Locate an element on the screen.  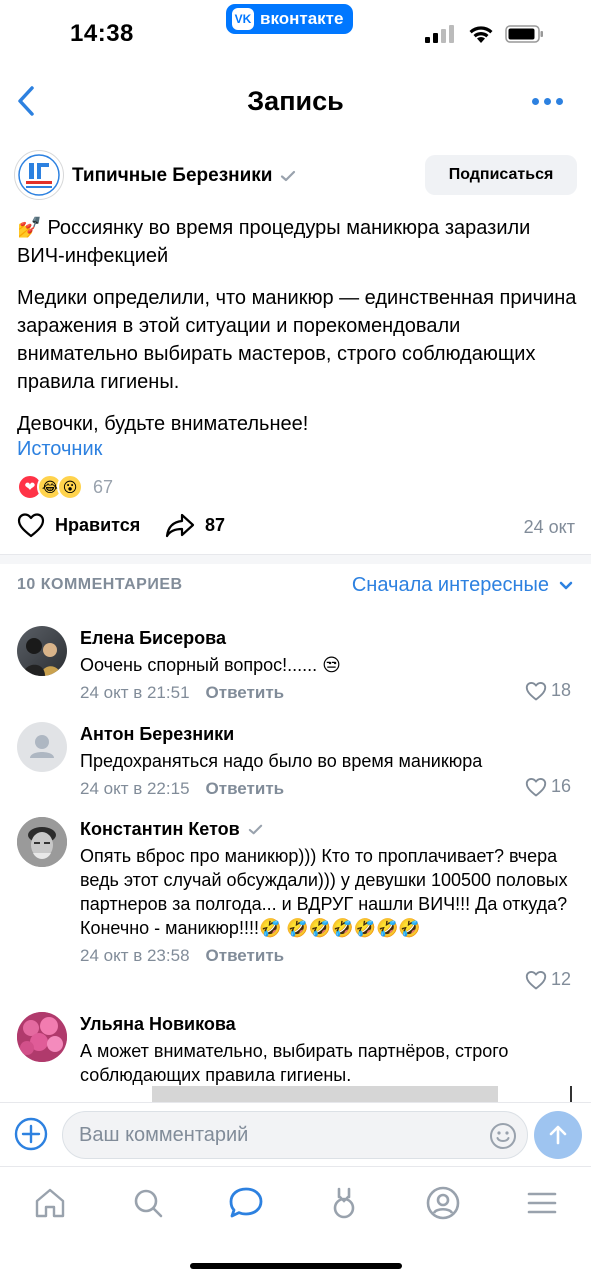
share-button: 87 is located at coordinates (195, 525).